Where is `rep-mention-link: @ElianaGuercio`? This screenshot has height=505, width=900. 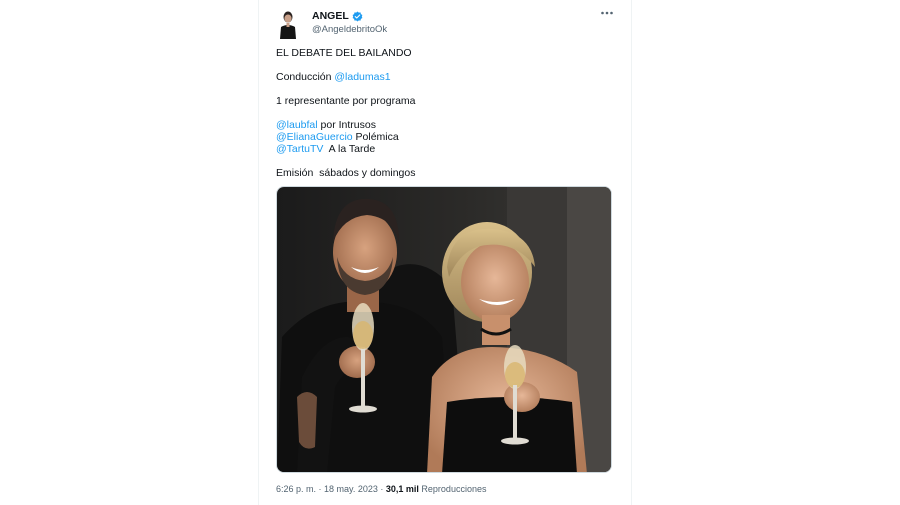
rep-mention-link: @ElianaGuercio is located at coordinates (314, 137).